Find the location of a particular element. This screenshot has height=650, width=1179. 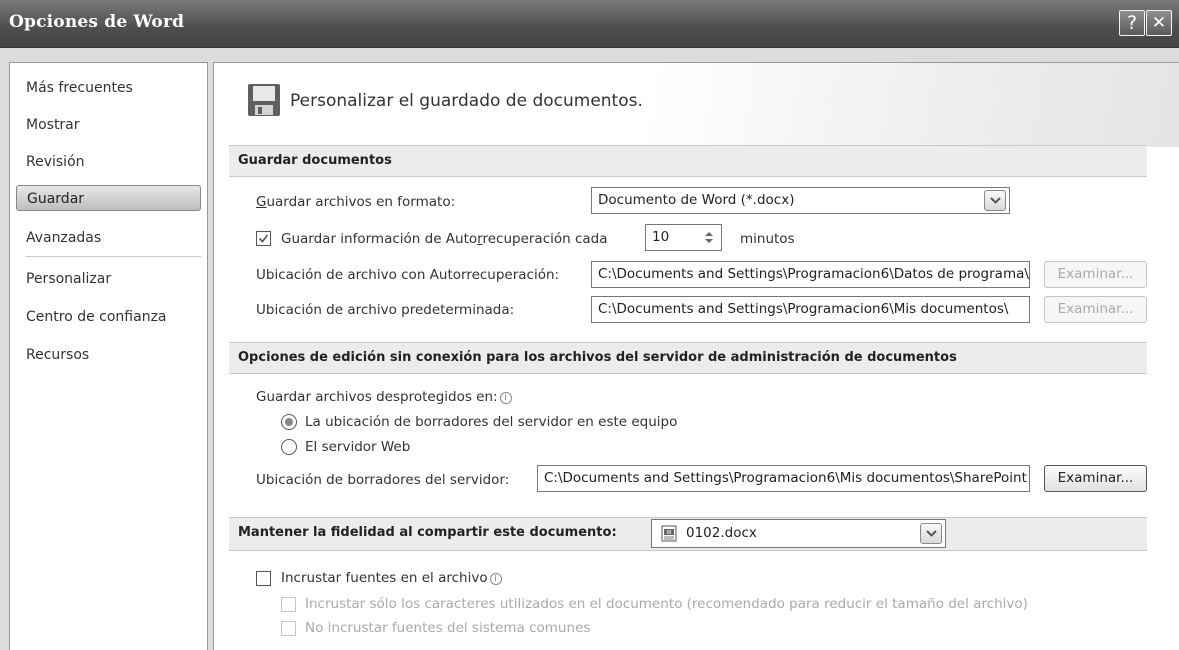

radio-local-drafts is located at coordinates (289, 422).